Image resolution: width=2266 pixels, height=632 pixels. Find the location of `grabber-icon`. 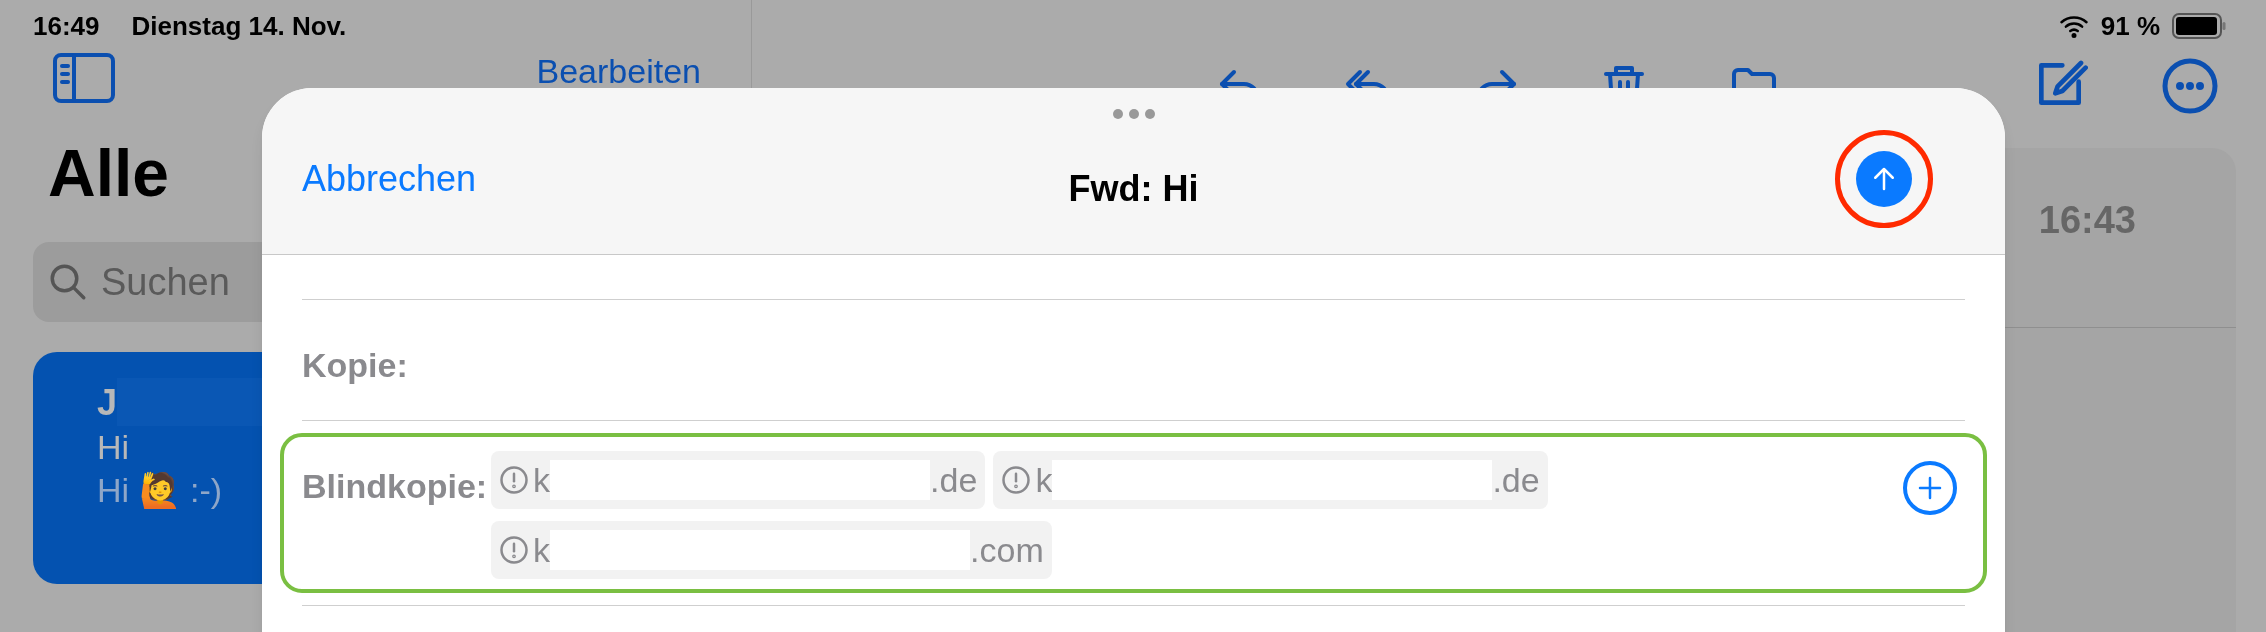

grabber-icon is located at coordinates (1133, 114).